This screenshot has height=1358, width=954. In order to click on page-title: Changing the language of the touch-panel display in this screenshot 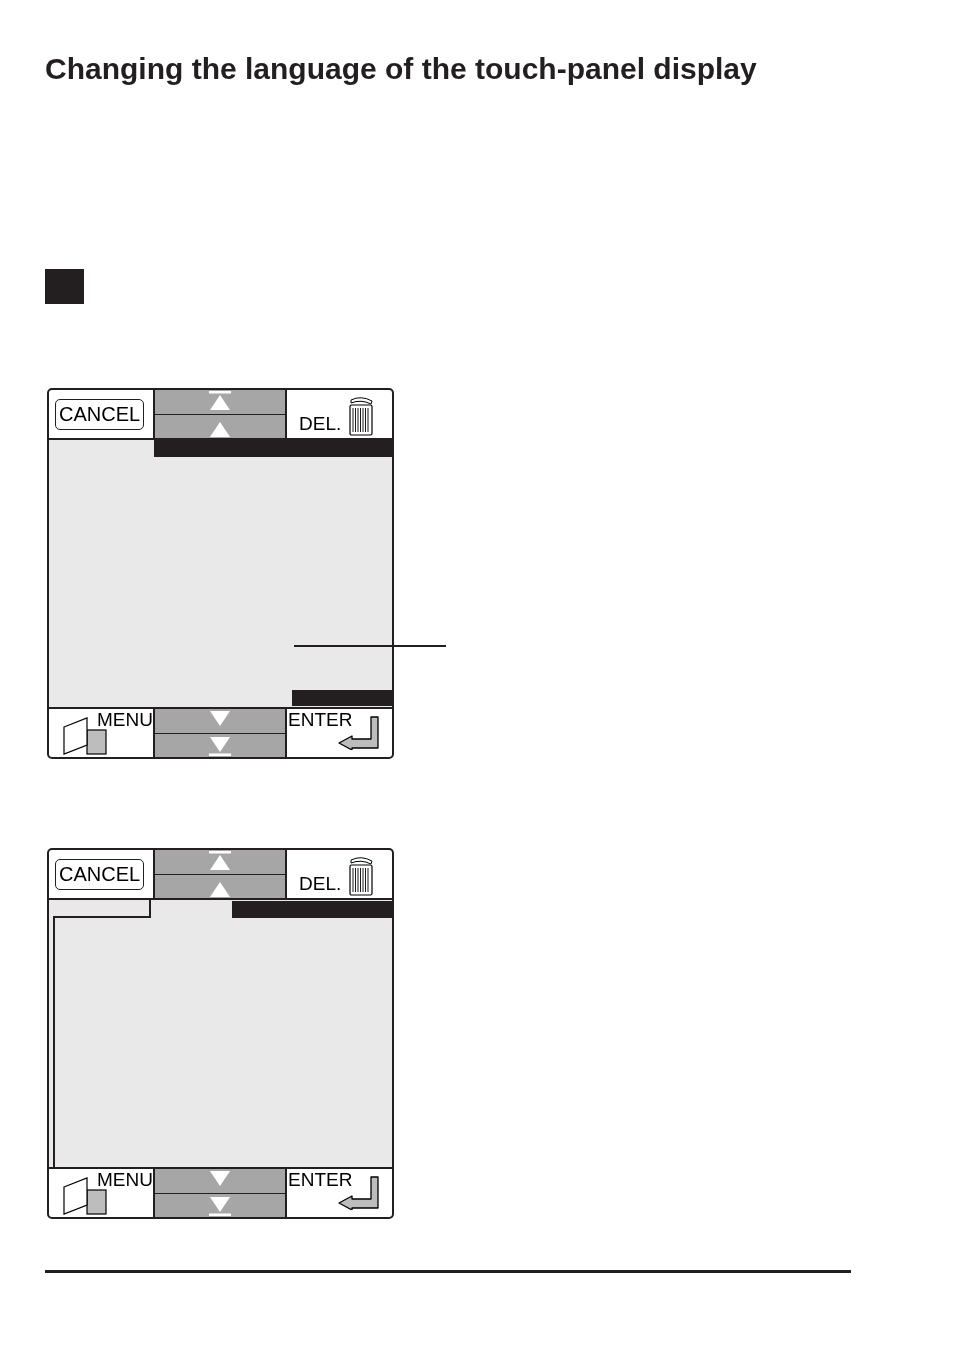, I will do `click(401, 69)`.